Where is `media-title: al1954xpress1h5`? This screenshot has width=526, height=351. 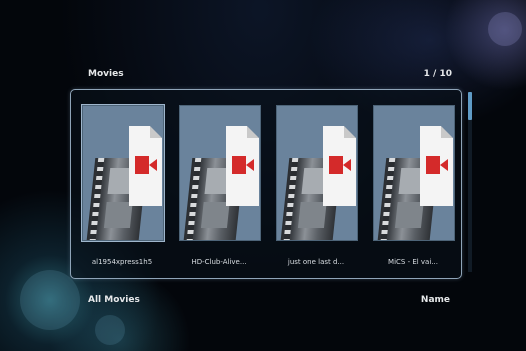
media-title: al1954xpress1h5 is located at coordinates (122, 262).